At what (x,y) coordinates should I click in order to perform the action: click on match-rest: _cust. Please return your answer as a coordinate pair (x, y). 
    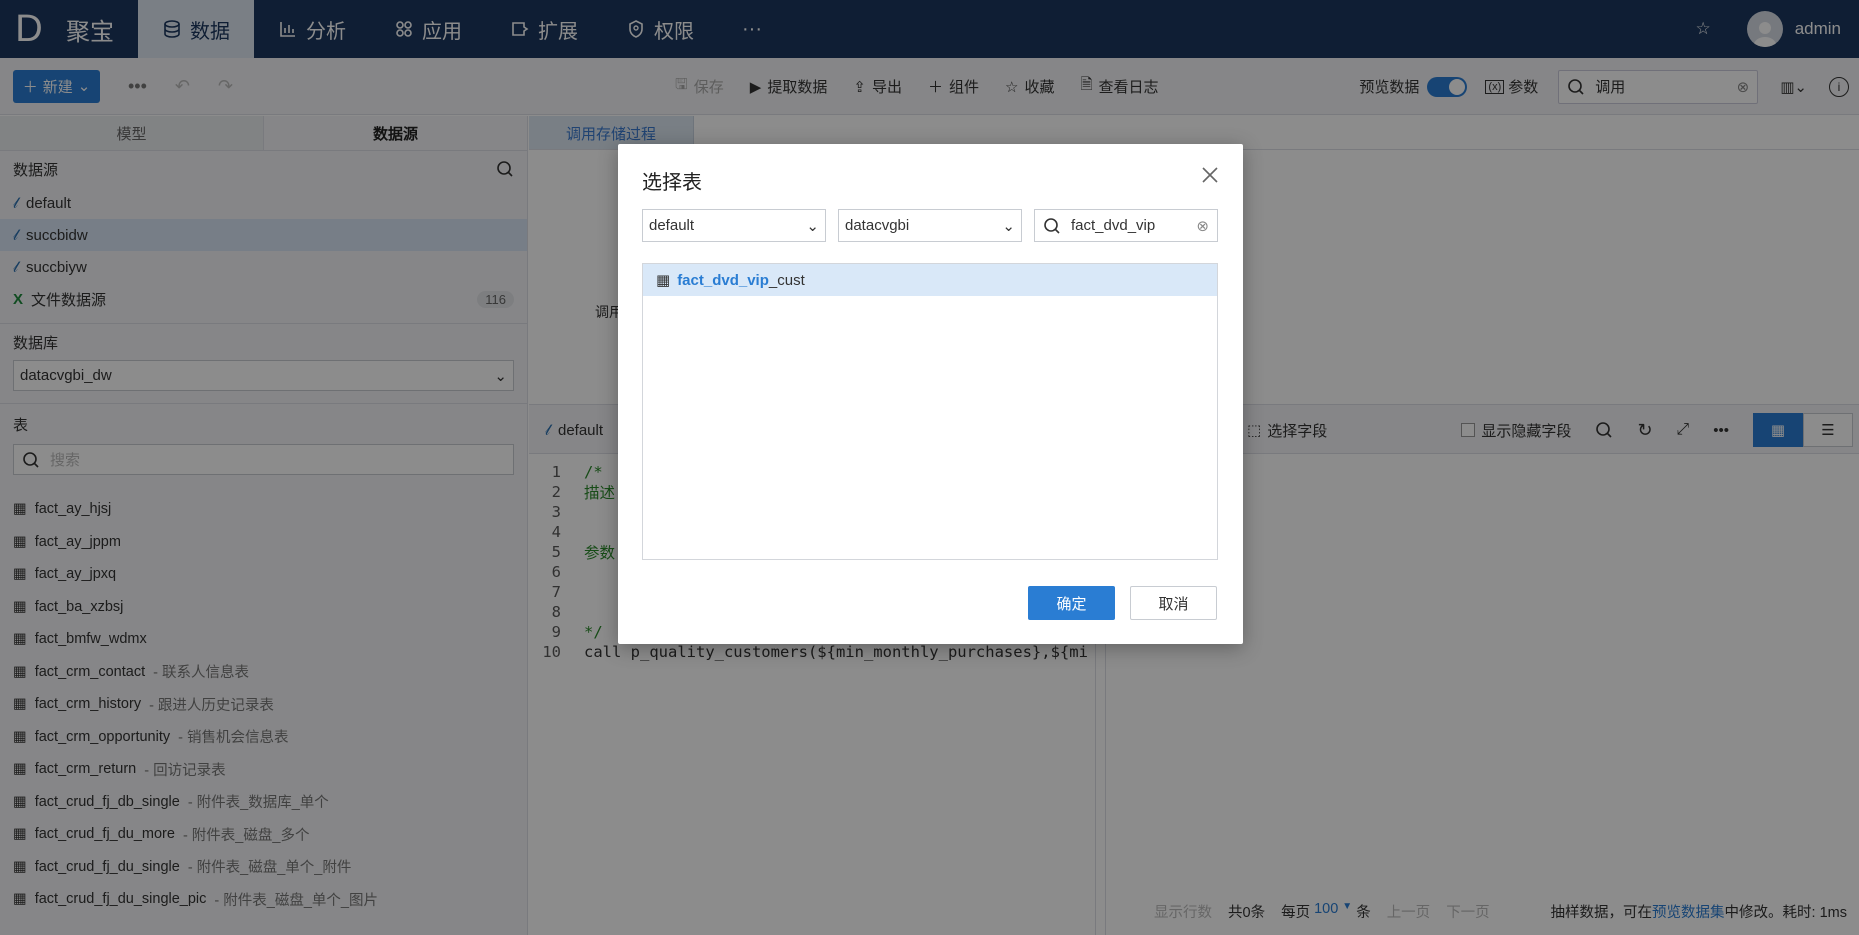
    Looking at the image, I should click on (786, 280).